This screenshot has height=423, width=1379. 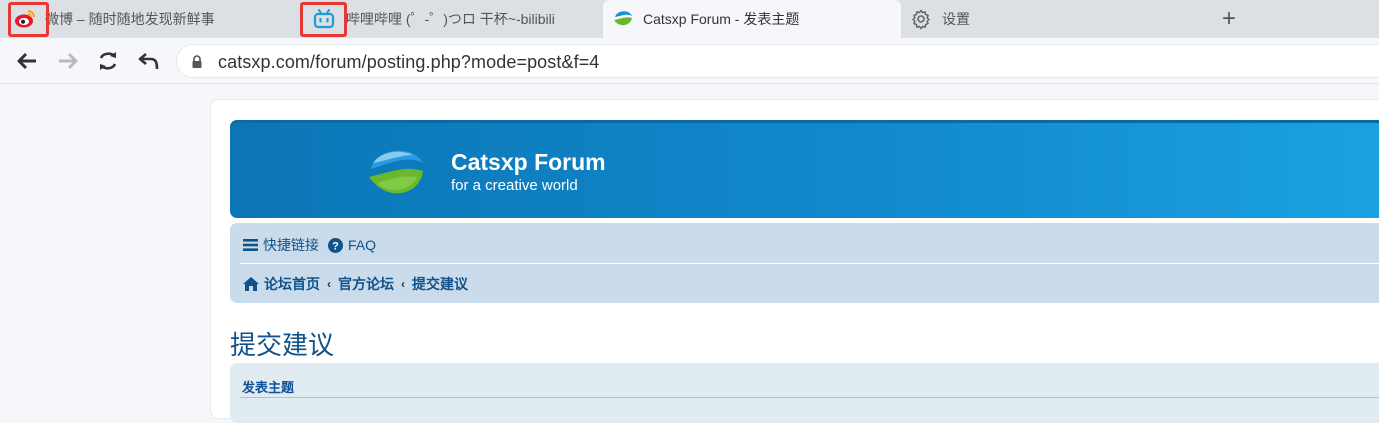 I want to click on panel-divider, so click(x=809, y=397).